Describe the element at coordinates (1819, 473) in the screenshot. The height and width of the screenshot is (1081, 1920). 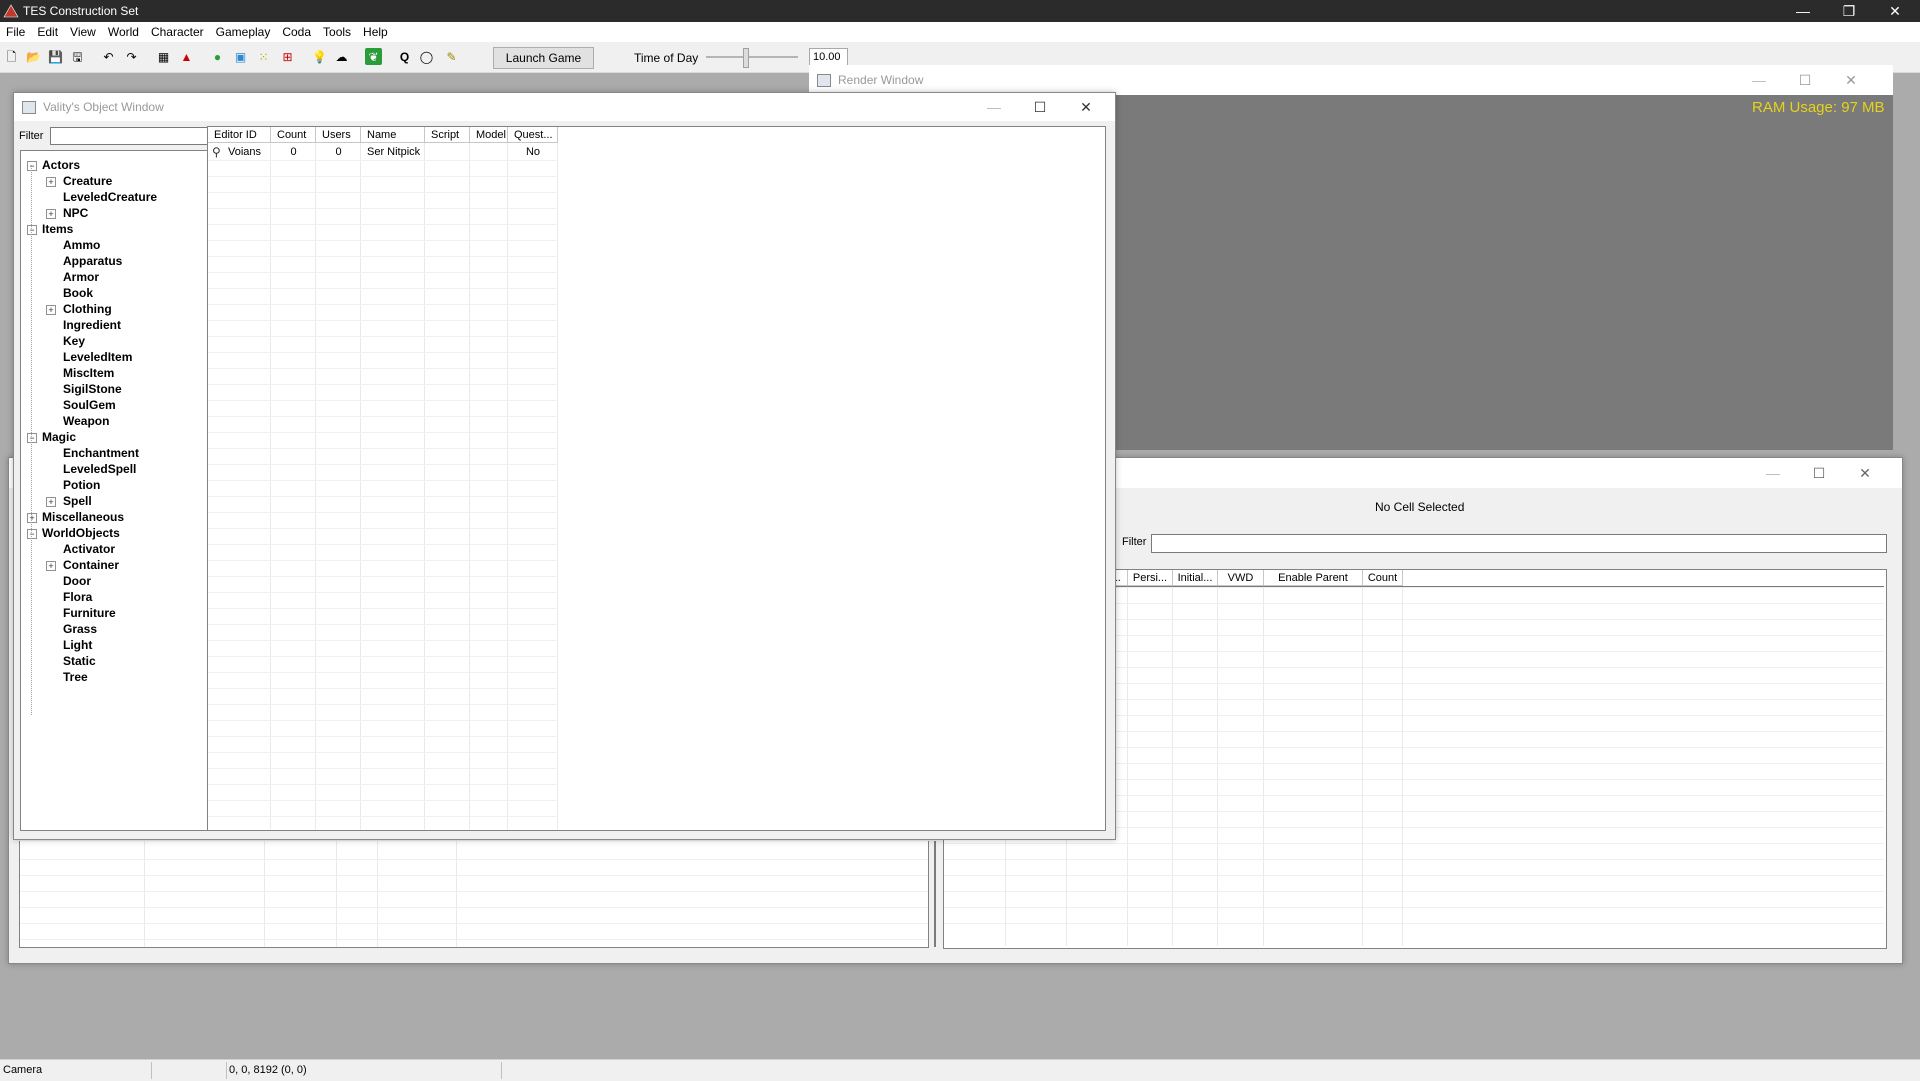
I see `cell-maximize-button: ☐` at that location.